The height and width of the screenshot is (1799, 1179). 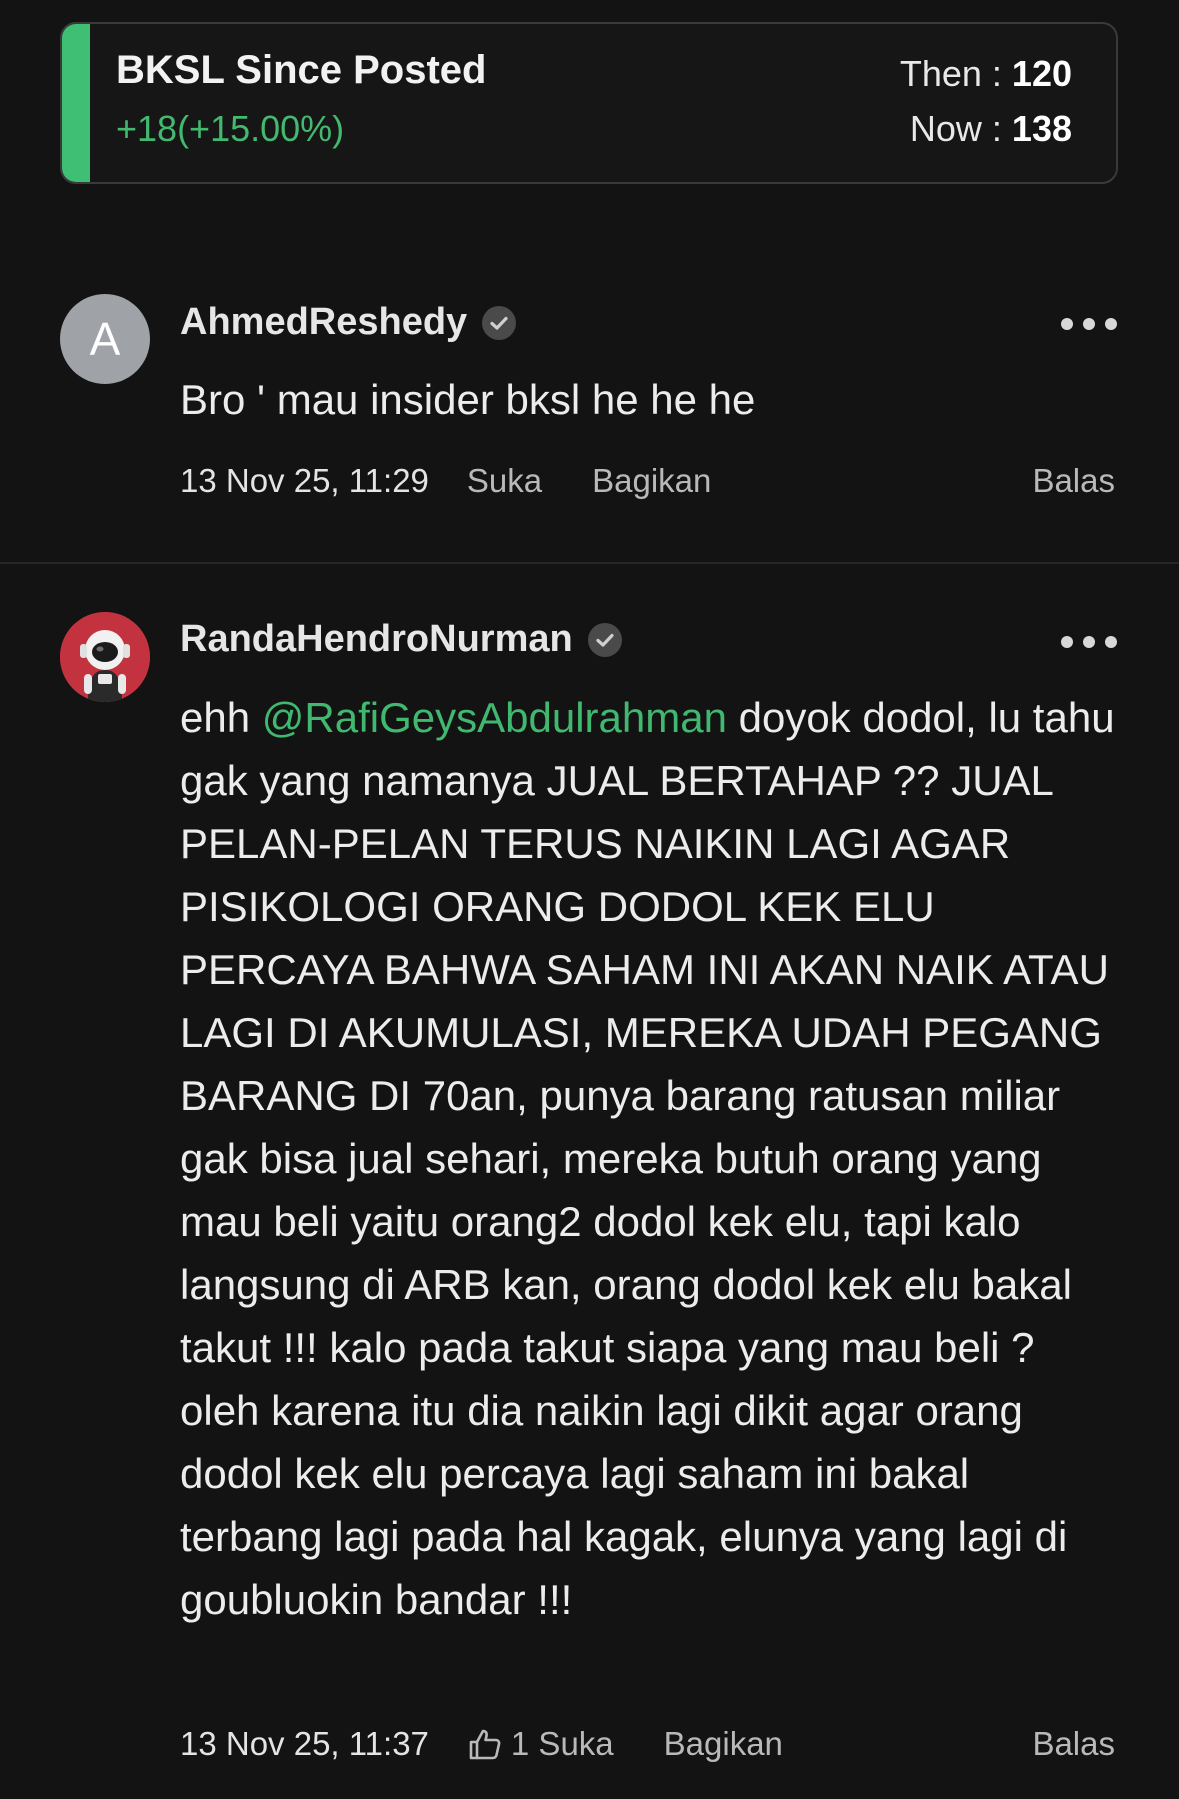 I want to click on avatar-letter: A, so click(x=105, y=339).